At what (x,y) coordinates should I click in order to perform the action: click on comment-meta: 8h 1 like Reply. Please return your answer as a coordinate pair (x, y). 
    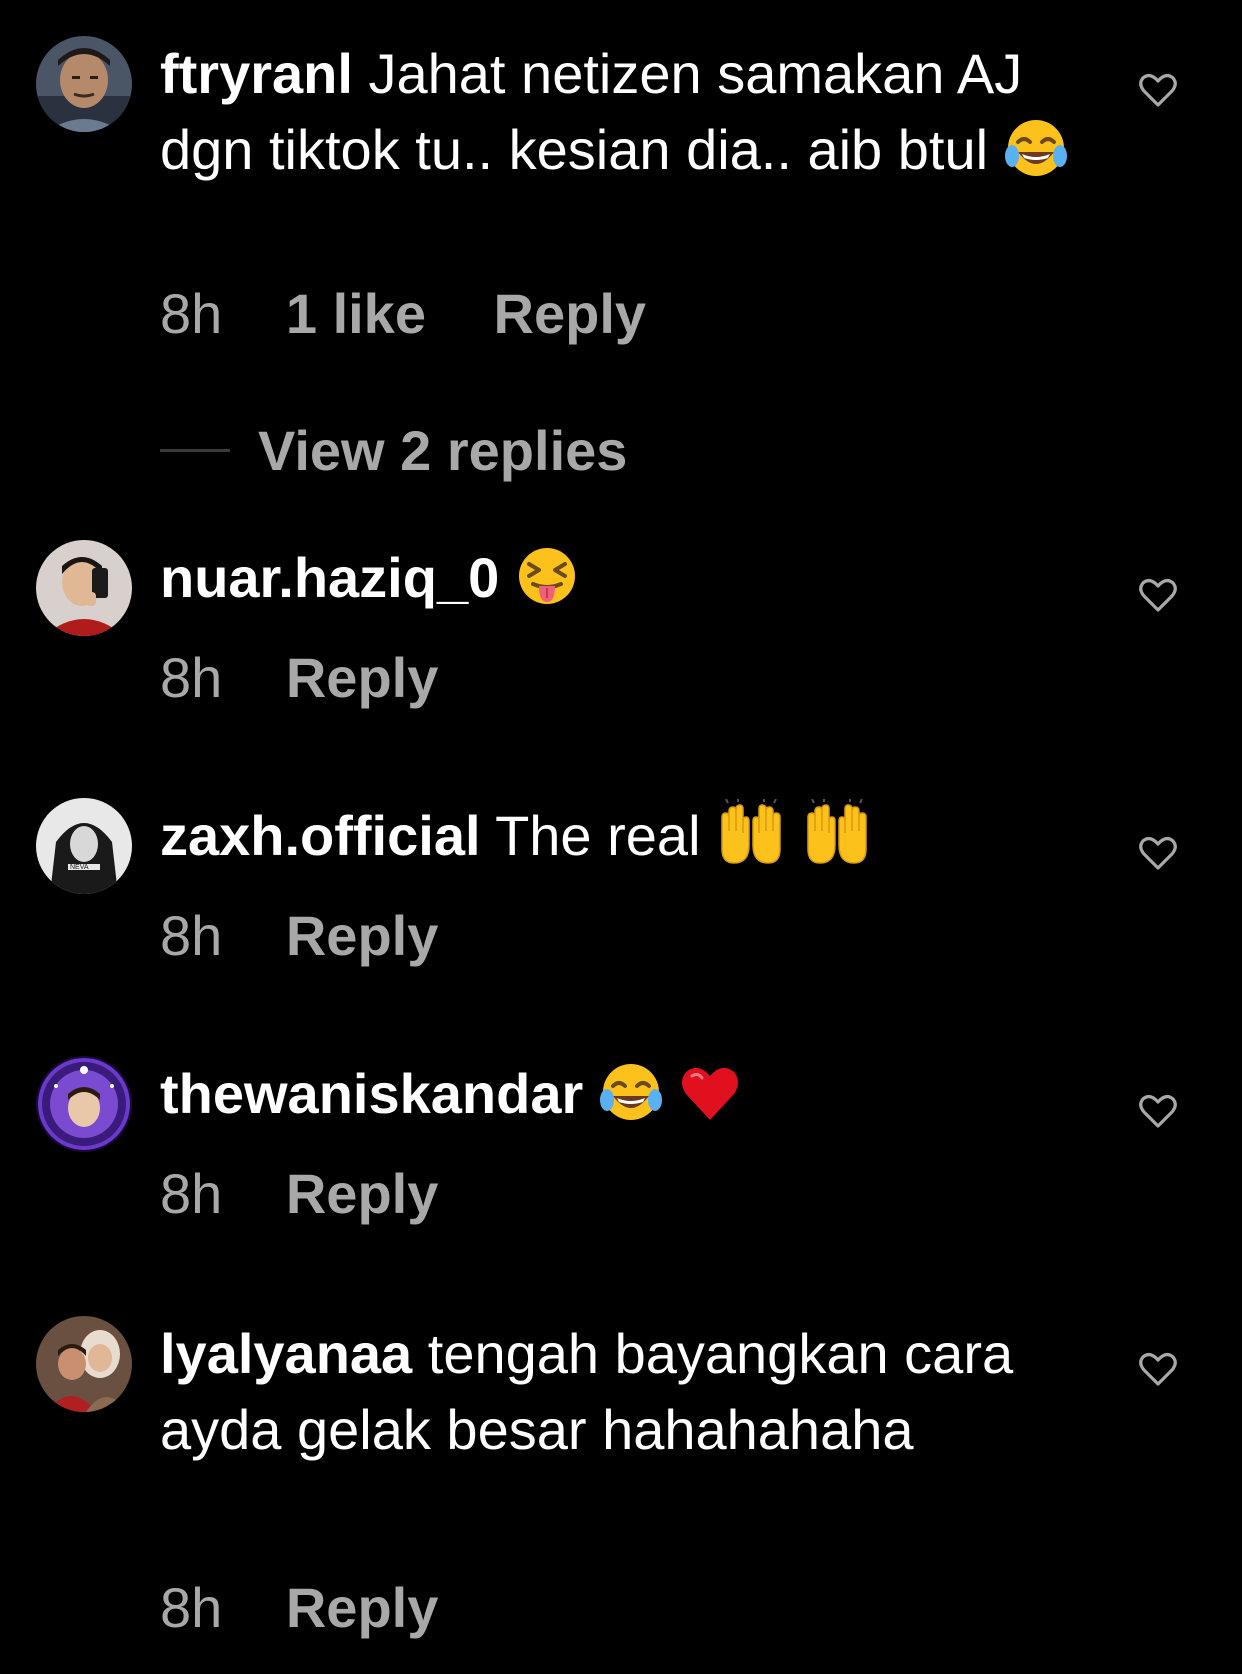
    Looking at the image, I should click on (403, 314).